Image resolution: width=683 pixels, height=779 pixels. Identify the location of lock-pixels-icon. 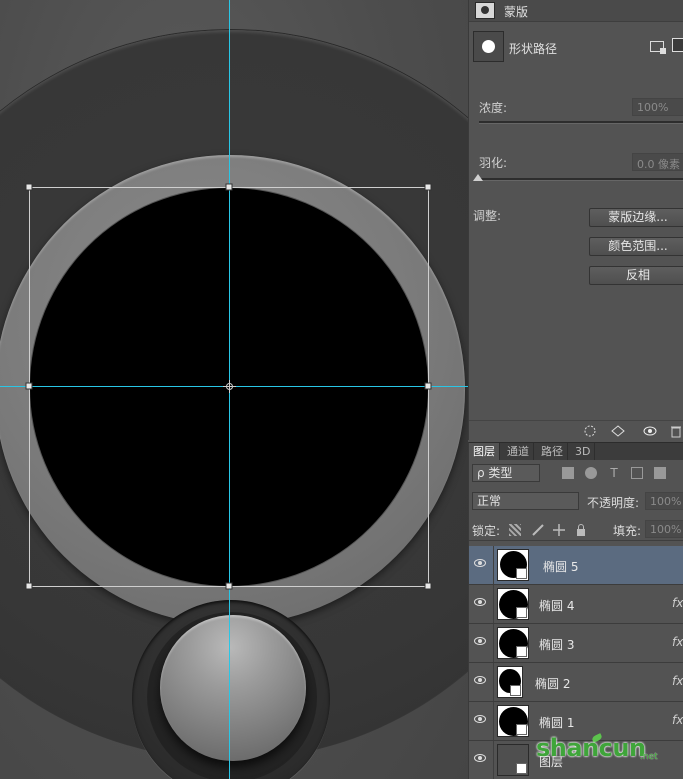
(515, 530).